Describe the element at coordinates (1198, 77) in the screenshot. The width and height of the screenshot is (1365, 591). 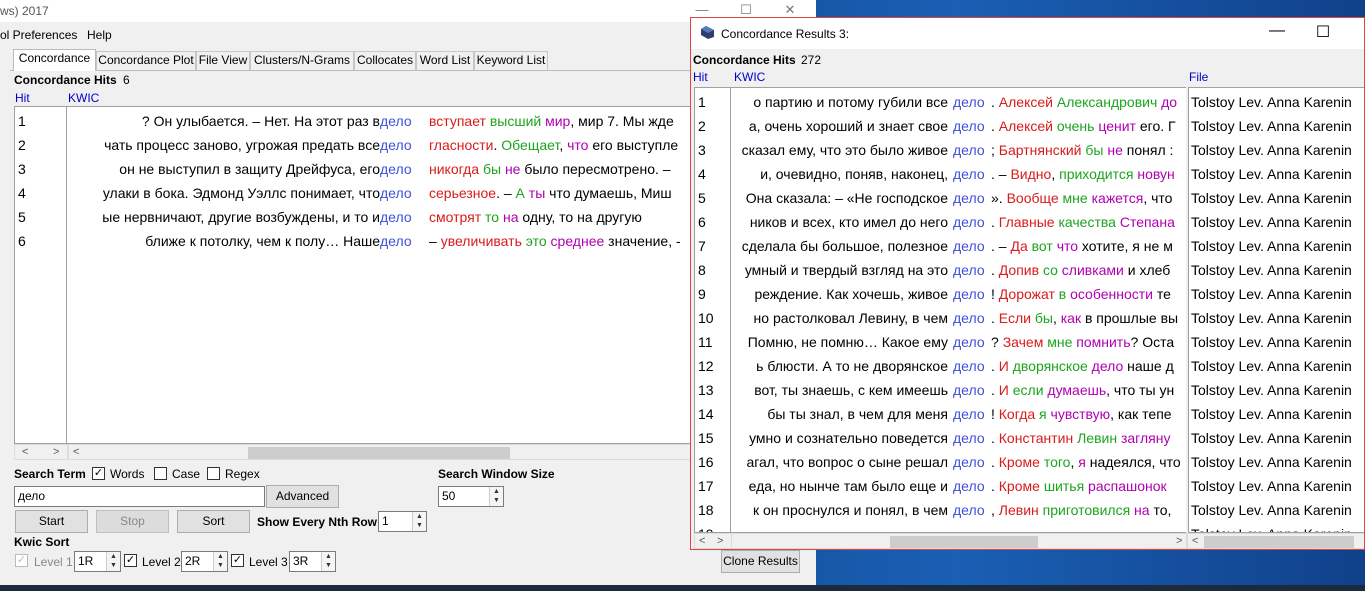
I see `column-header-file: File` at that location.